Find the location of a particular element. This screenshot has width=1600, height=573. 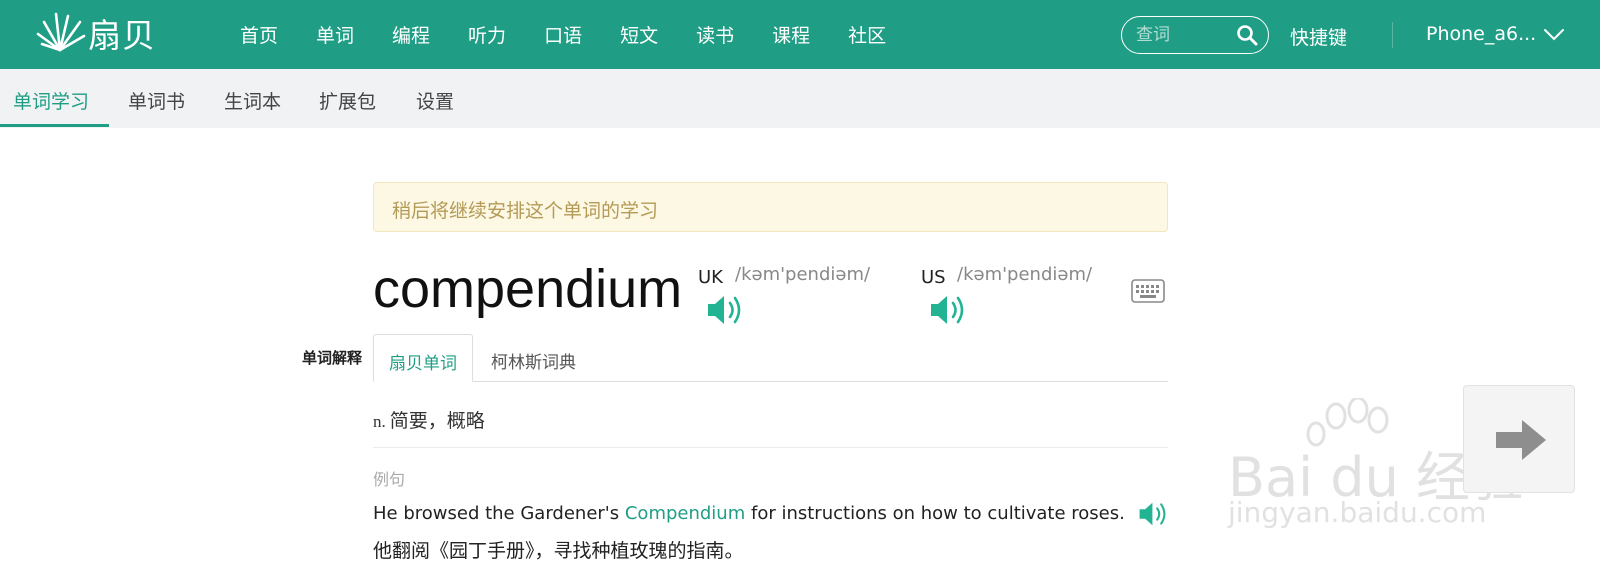

subnav-active-indicator is located at coordinates (54, 125).